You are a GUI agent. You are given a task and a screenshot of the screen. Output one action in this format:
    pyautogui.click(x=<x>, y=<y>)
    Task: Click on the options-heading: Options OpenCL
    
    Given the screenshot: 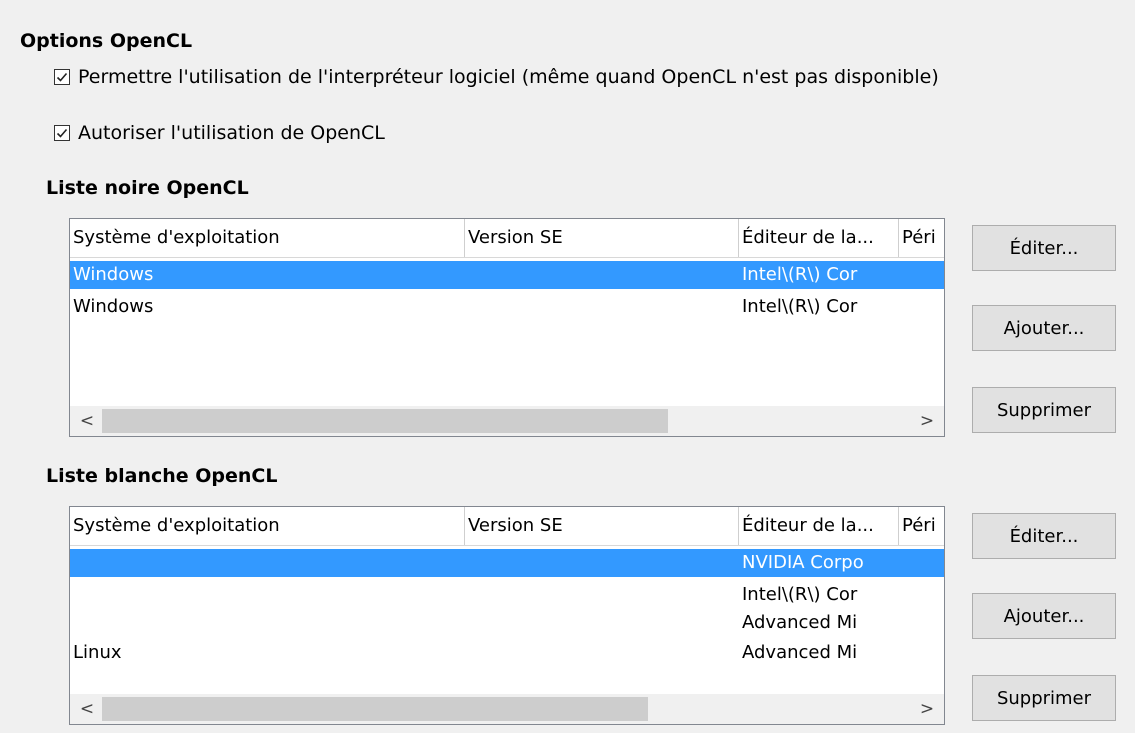 What is the action you would take?
    pyautogui.click(x=106, y=41)
    